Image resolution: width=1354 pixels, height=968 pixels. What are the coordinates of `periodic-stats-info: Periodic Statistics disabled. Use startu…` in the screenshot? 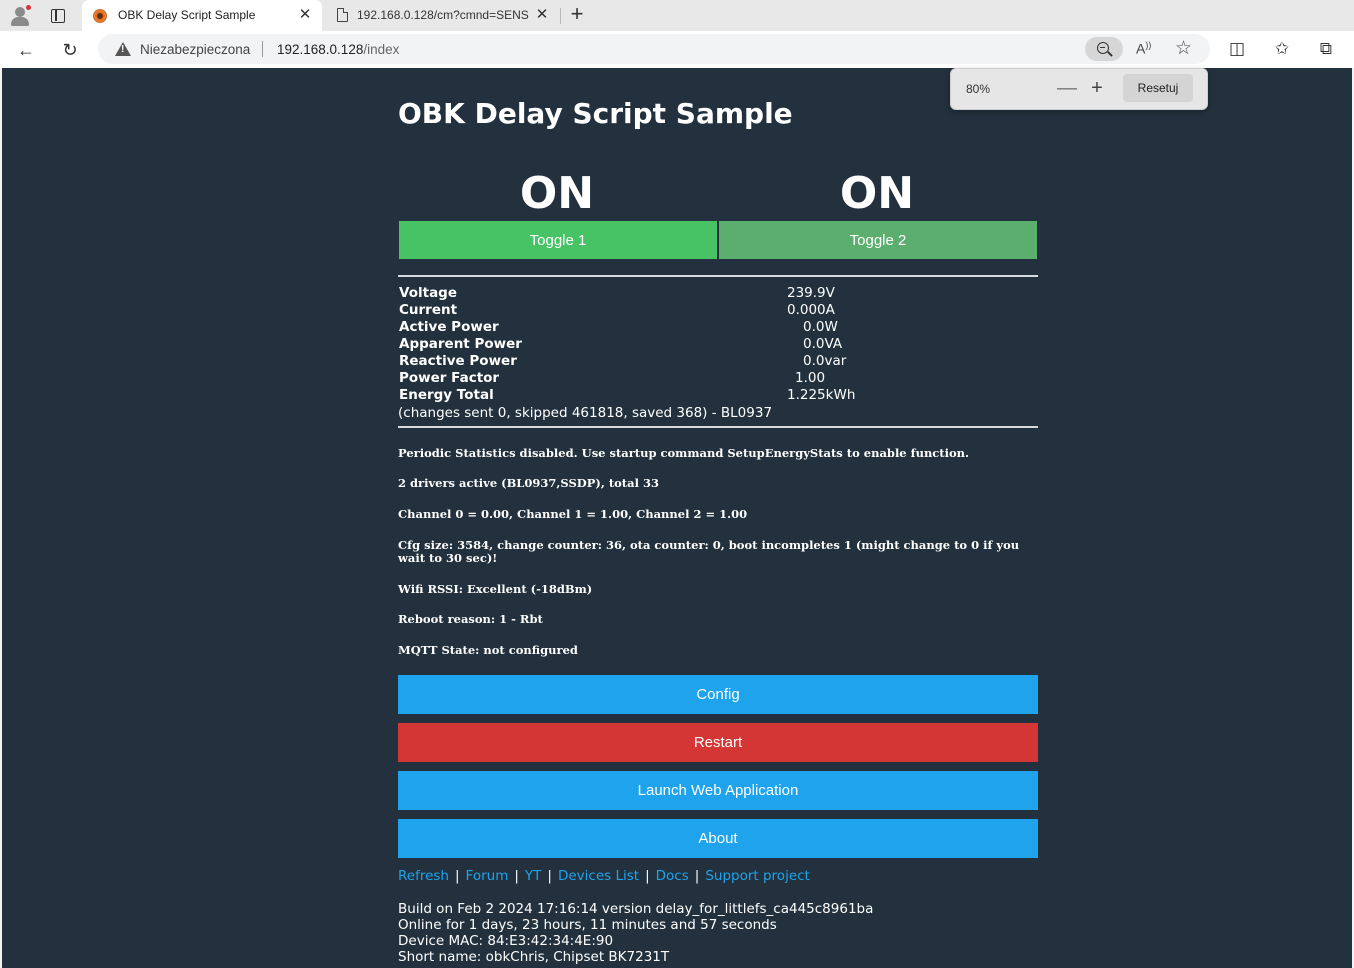 It's located at (684, 453).